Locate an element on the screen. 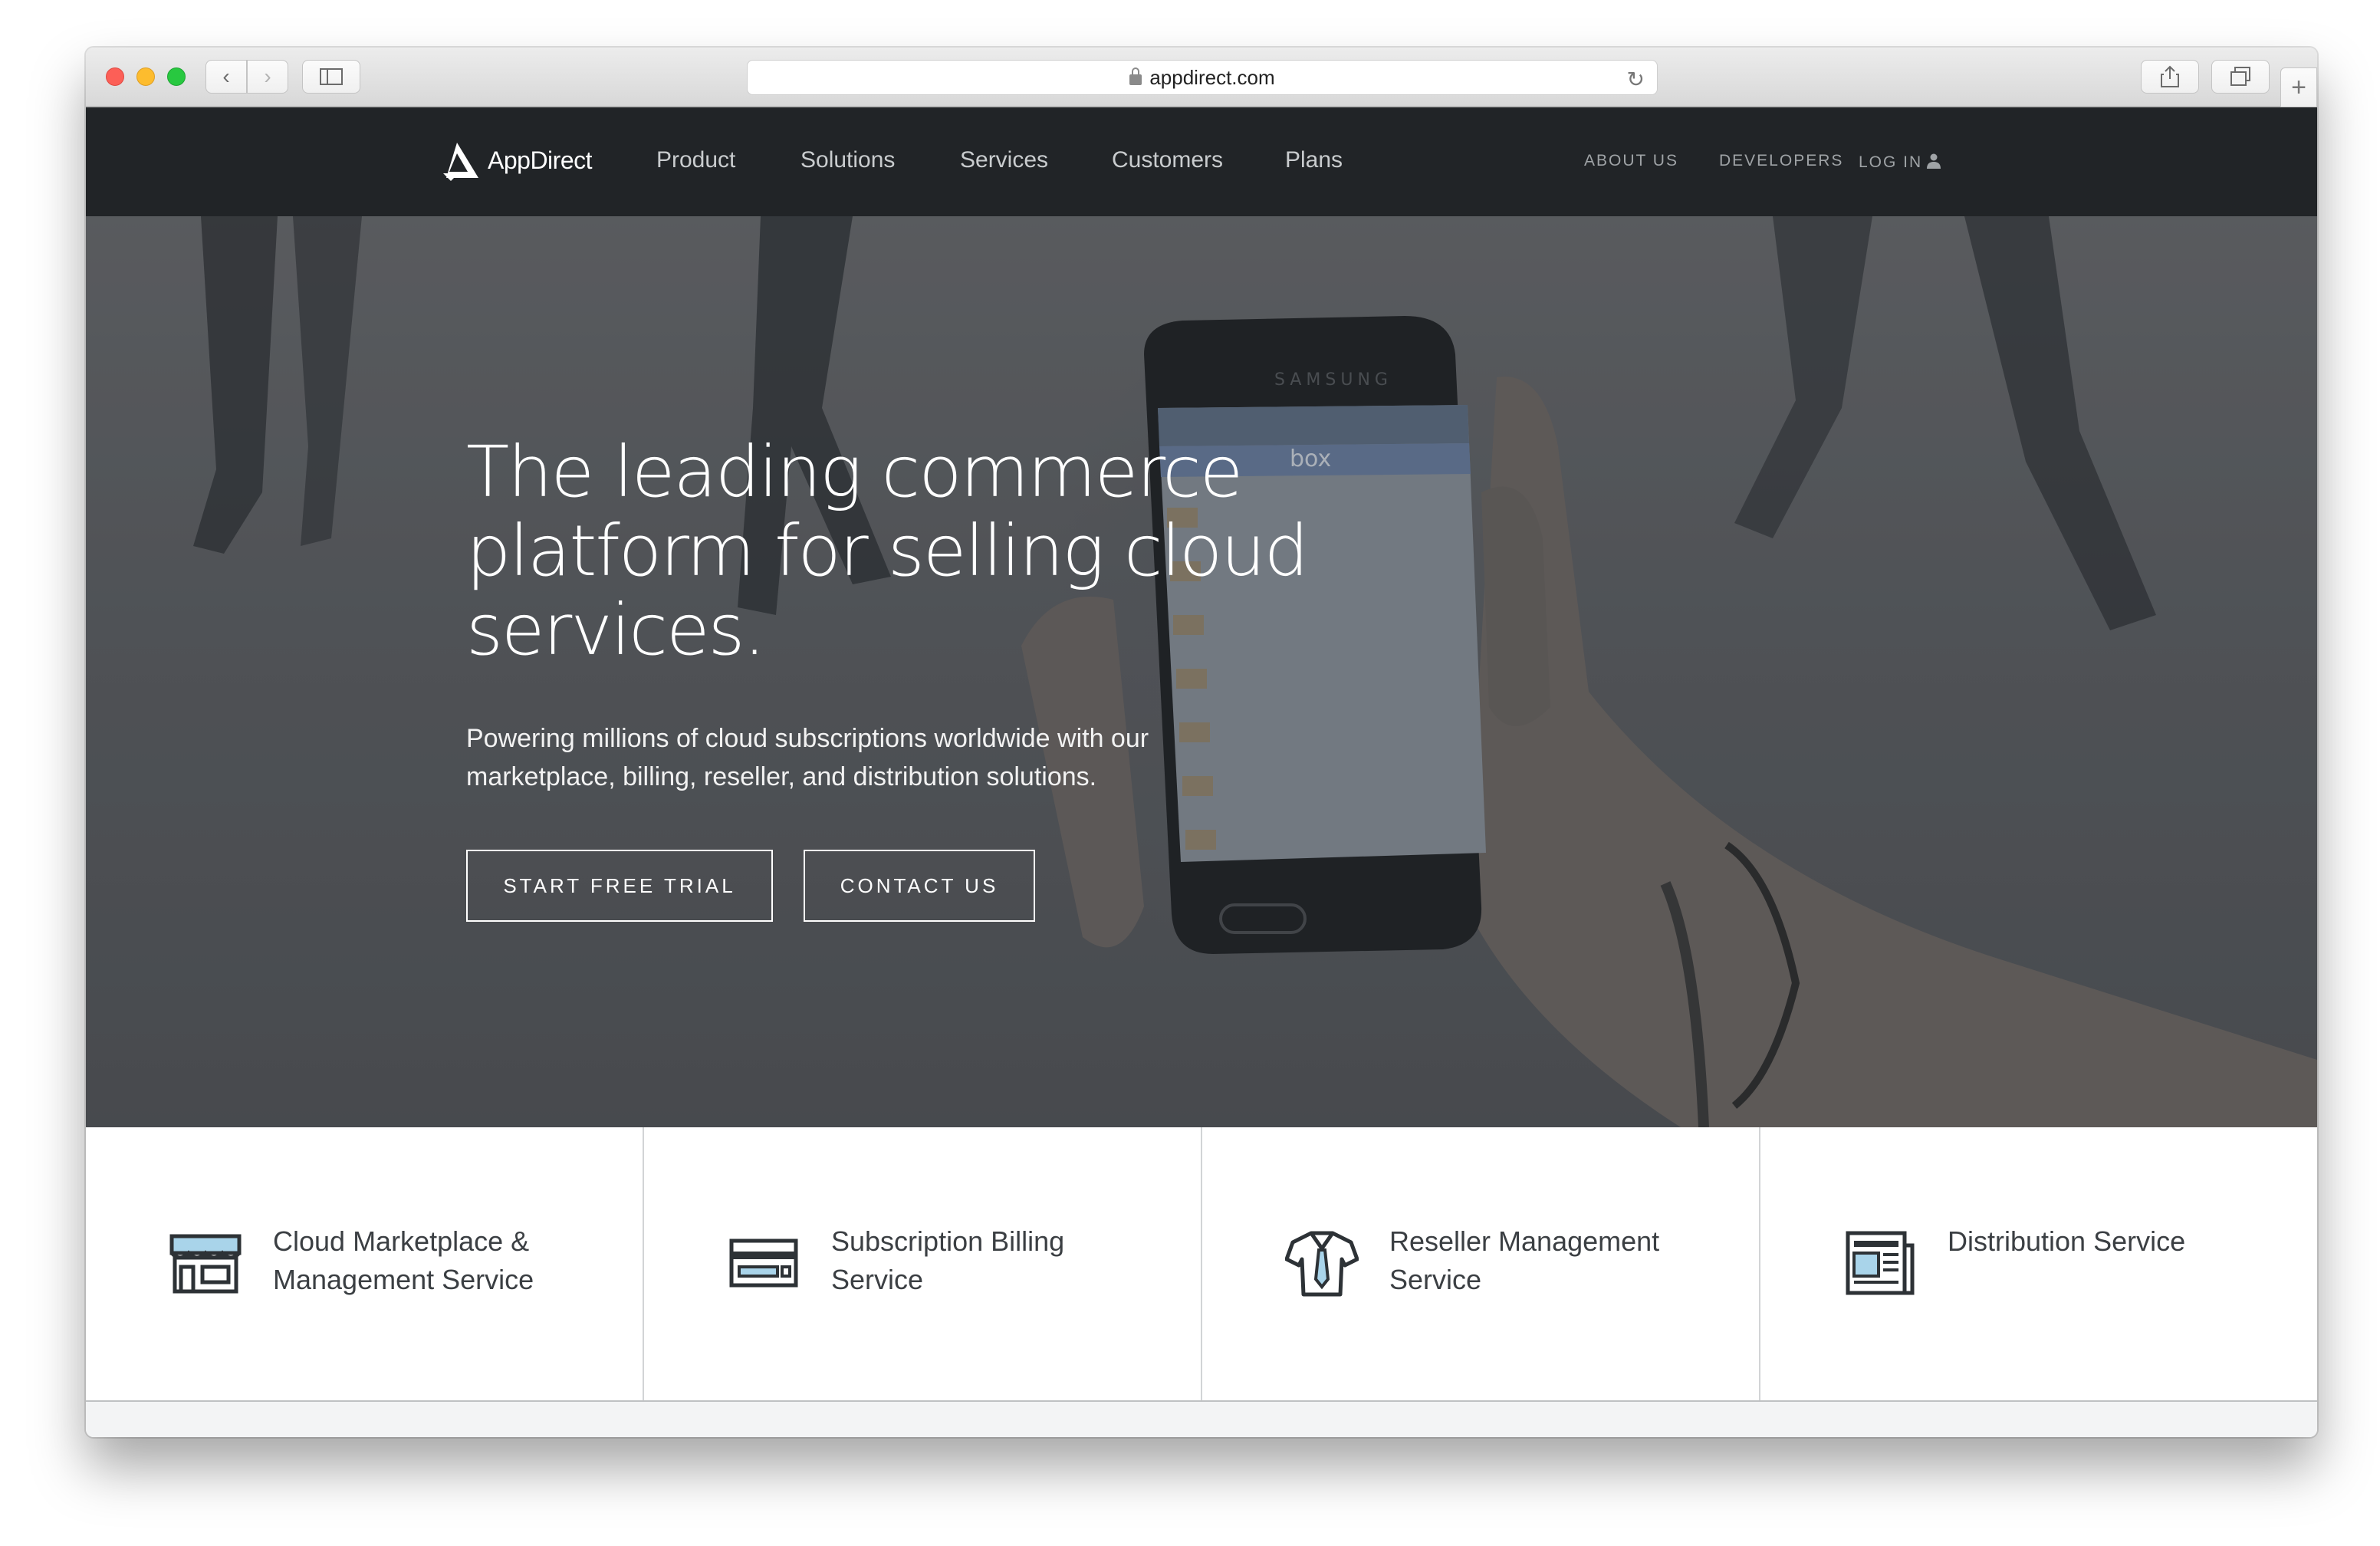  browser-toolbar: ‹ › appdirect.com ↻ + is located at coordinates (1202, 78).